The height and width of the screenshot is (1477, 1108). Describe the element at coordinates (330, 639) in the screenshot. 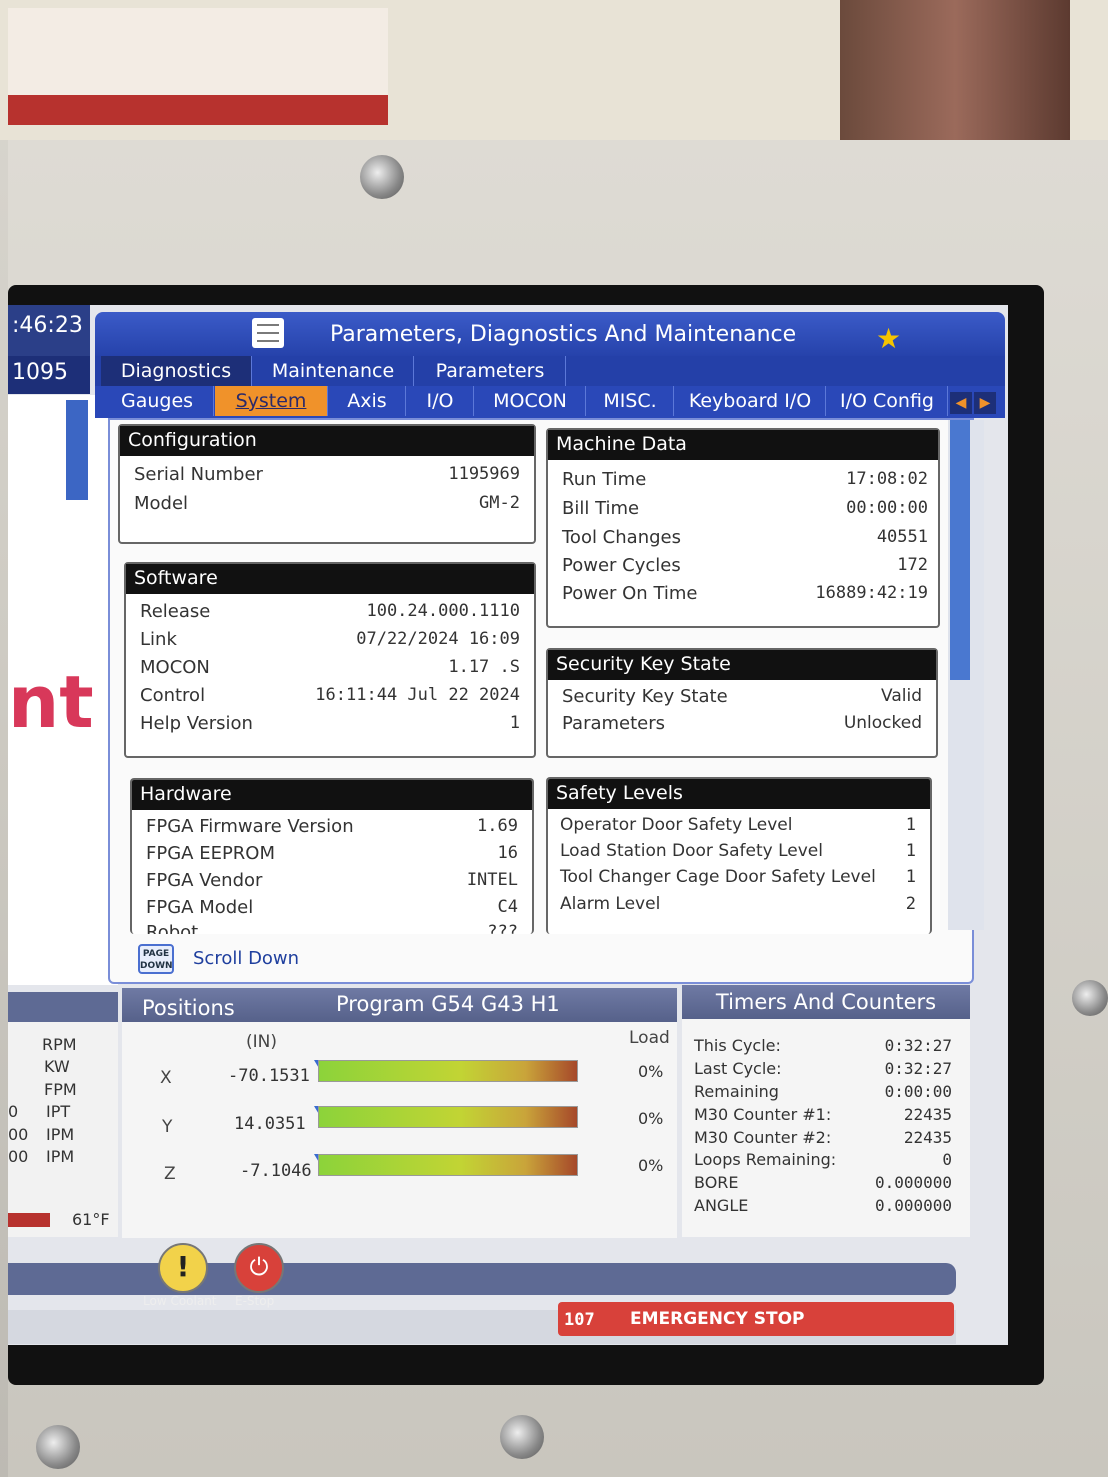

I see `software-row-link: Link 07/22/2024 16:09` at that location.